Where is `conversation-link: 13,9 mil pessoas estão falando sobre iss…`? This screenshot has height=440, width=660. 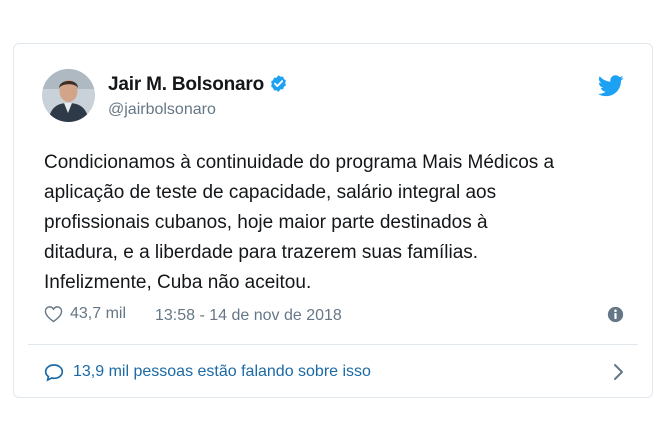 conversation-link: 13,9 mil pessoas estão falando sobre iss… is located at coordinates (334, 372).